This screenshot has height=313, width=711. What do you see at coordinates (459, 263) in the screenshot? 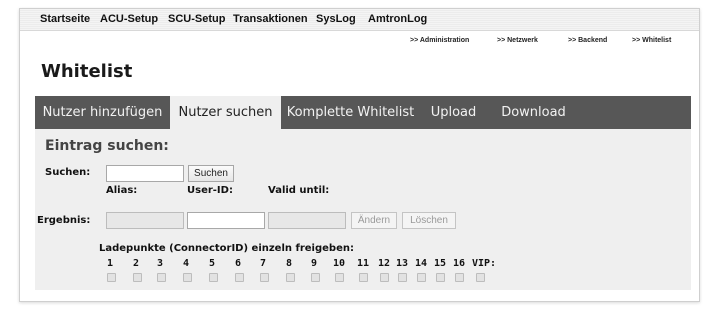
I see `connector-label-16: 16` at bounding box center [459, 263].